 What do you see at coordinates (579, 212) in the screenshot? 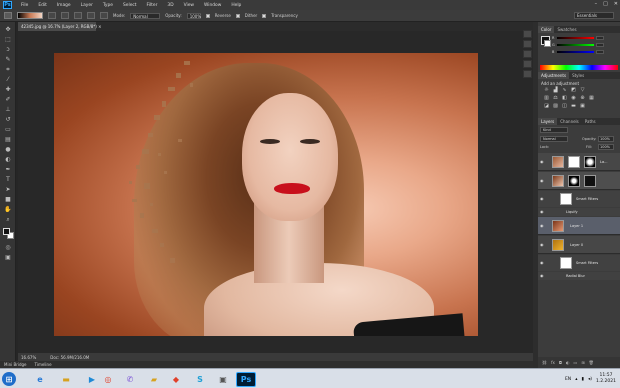
I see `filter-row: ◉ Liquify` at bounding box center [579, 212].